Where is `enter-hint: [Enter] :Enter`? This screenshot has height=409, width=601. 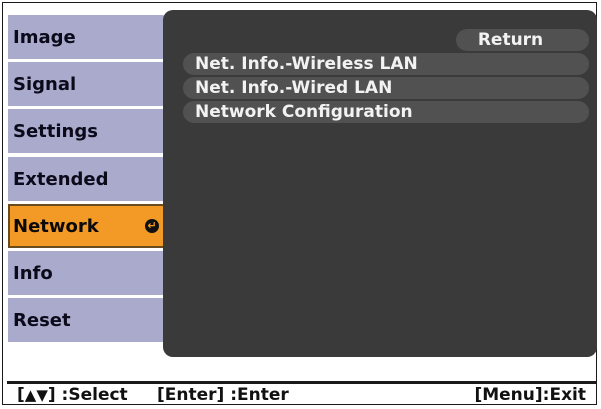
enter-hint: [Enter] :Enter is located at coordinates (223, 395).